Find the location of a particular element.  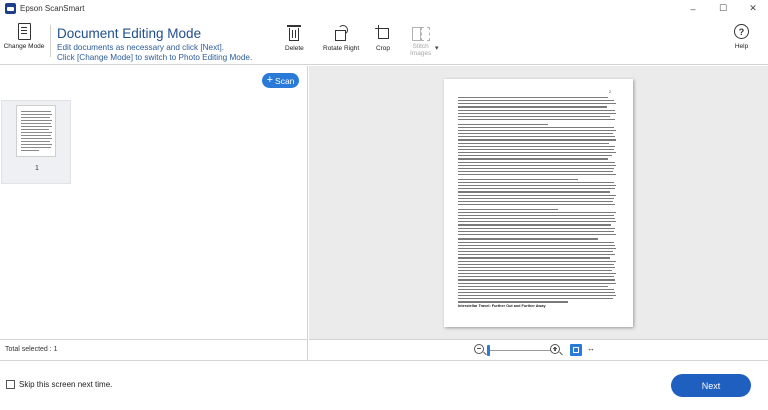

fit-page-icon is located at coordinates (576, 350).